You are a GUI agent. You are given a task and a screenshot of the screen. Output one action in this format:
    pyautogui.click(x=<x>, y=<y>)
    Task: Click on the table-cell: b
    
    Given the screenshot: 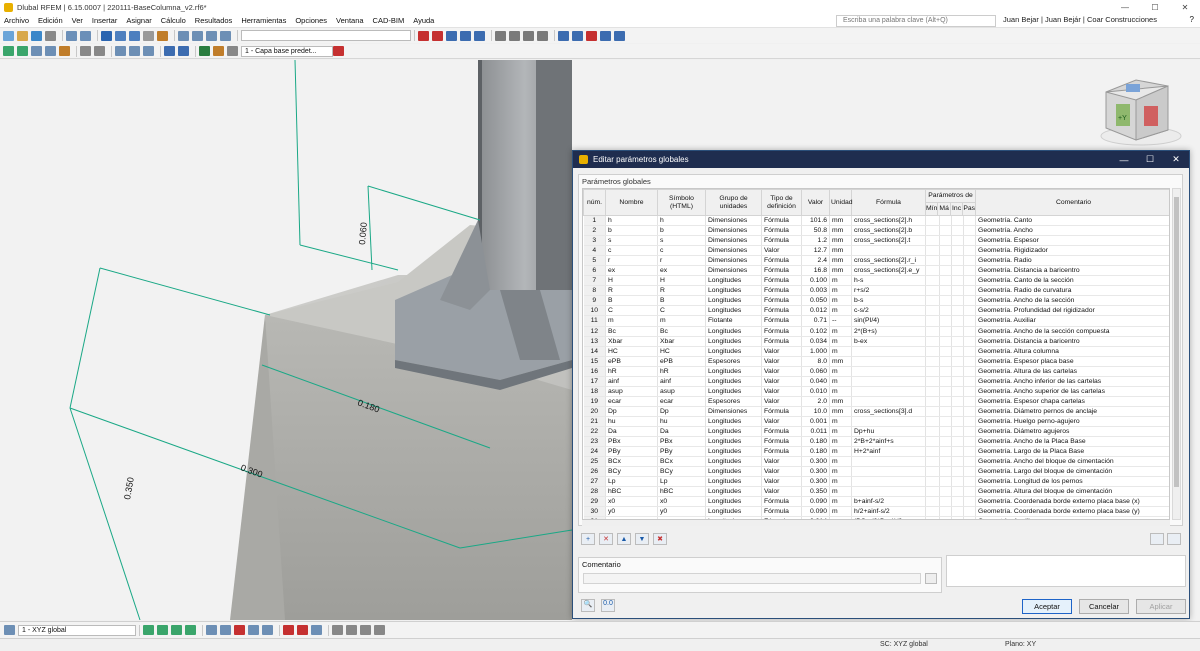 What is the action you would take?
    pyautogui.click(x=681, y=231)
    